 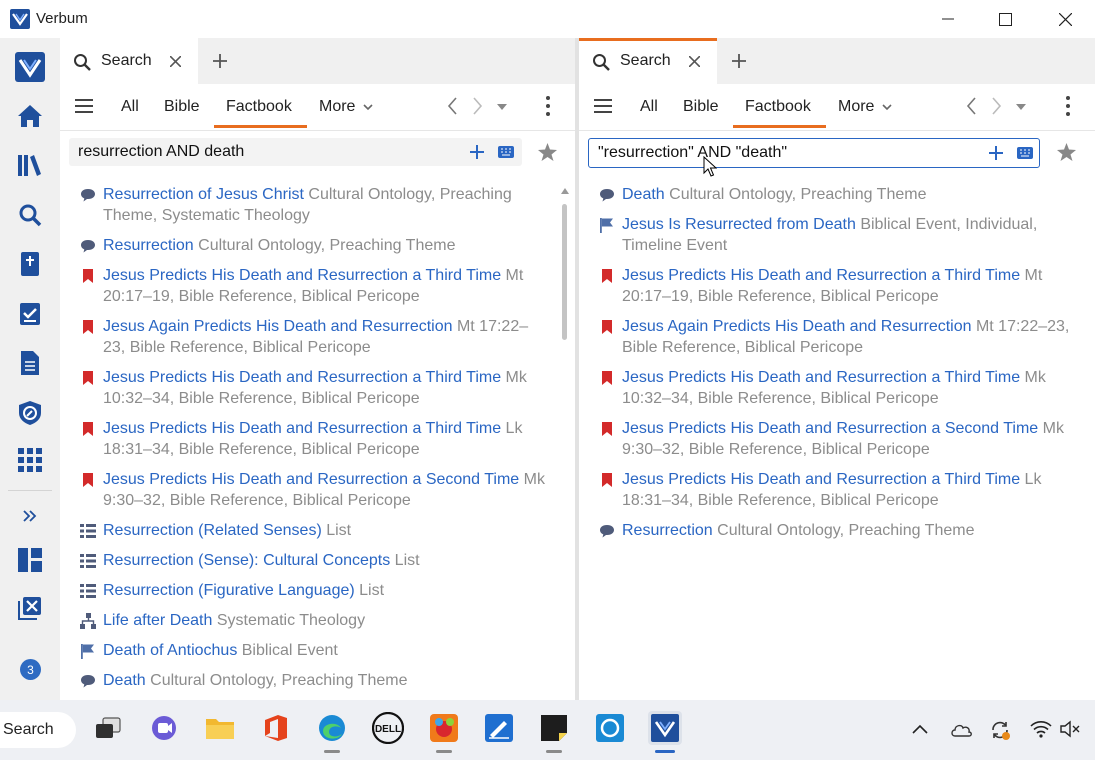 What do you see at coordinates (212, 530) in the screenshot?
I see `result-title-link: Resurrection (Related Senses)` at bounding box center [212, 530].